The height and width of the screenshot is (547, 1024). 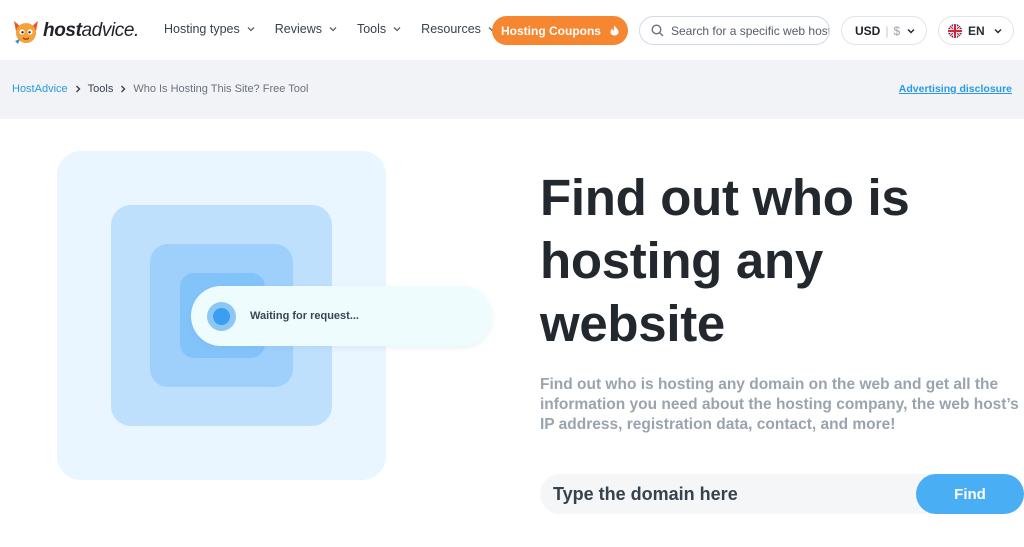 What do you see at coordinates (298, 29) in the screenshot?
I see `nav-item-label: Reviews` at bounding box center [298, 29].